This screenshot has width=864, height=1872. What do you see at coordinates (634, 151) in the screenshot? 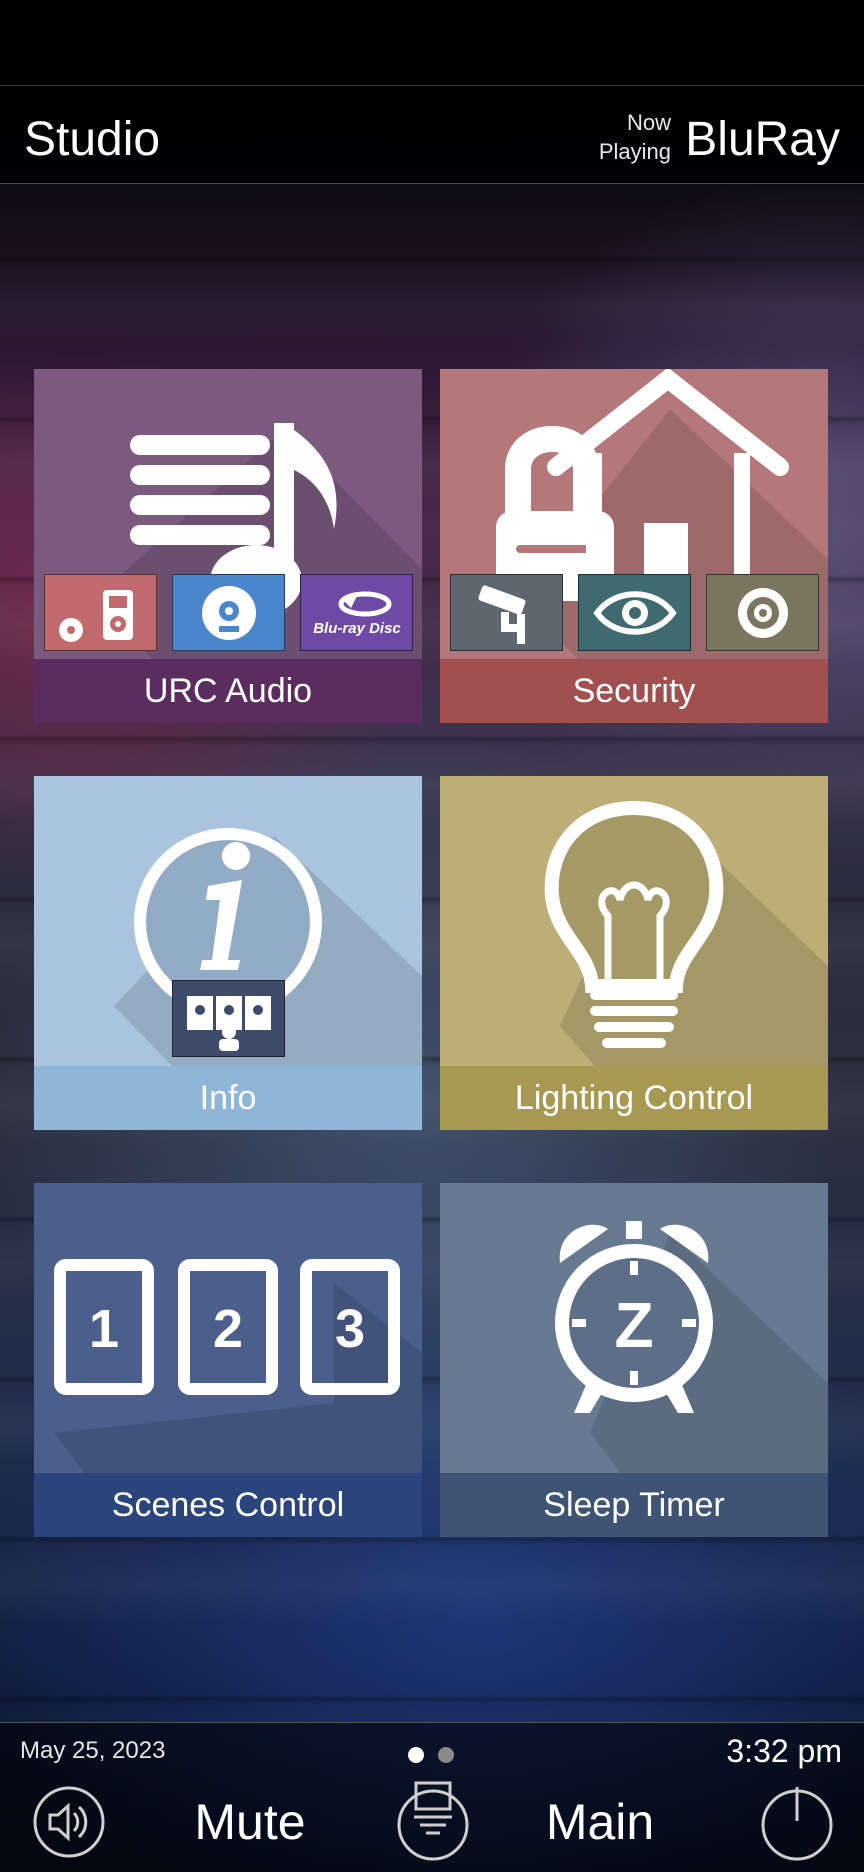
I see `now-playing-label-line2: Playing` at bounding box center [634, 151].